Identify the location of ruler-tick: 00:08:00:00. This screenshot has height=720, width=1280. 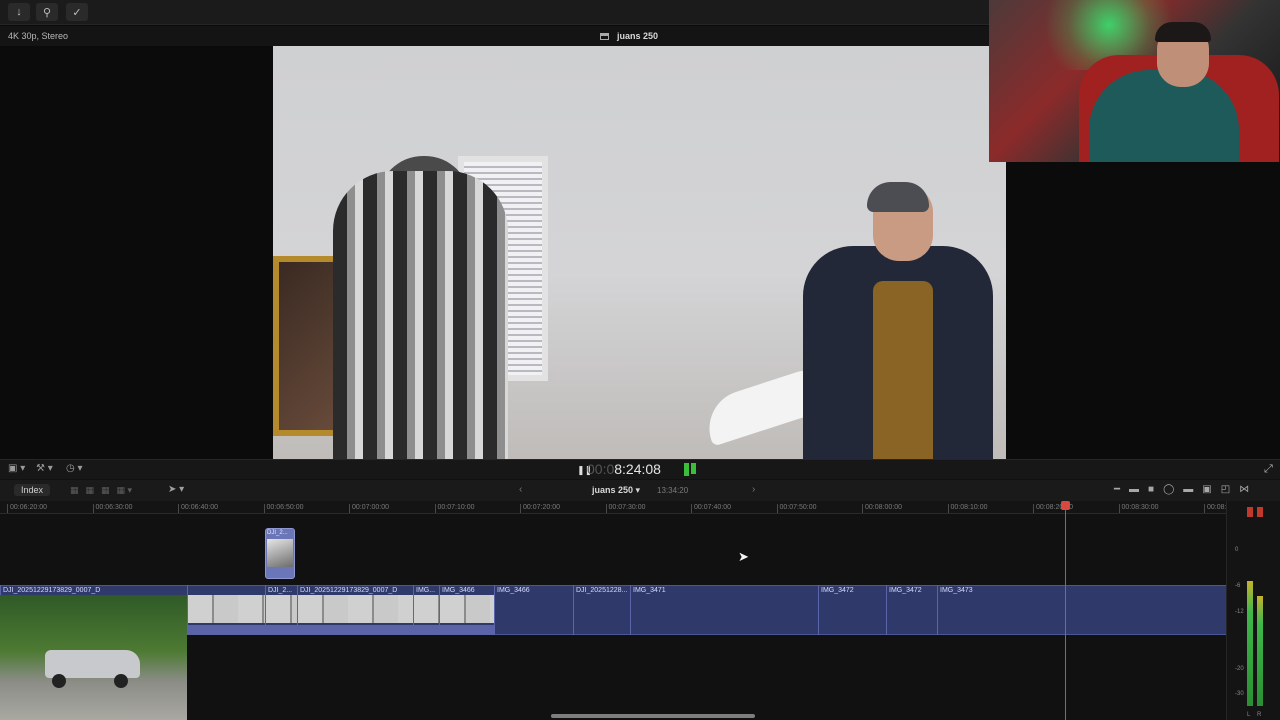
(882, 508).